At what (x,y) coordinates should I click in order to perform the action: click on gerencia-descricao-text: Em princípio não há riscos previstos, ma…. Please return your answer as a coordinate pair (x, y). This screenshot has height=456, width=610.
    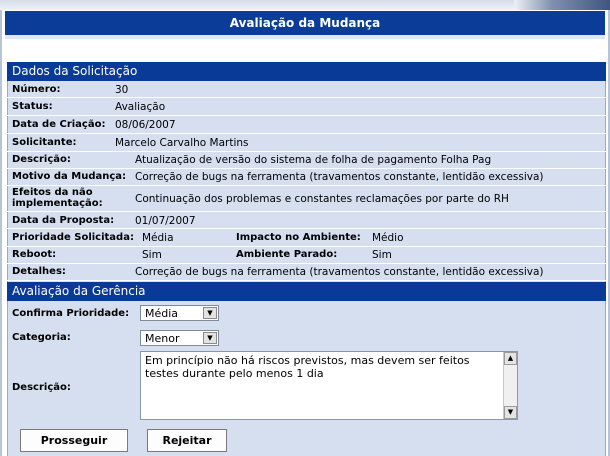
    Looking at the image, I should click on (307, 367).